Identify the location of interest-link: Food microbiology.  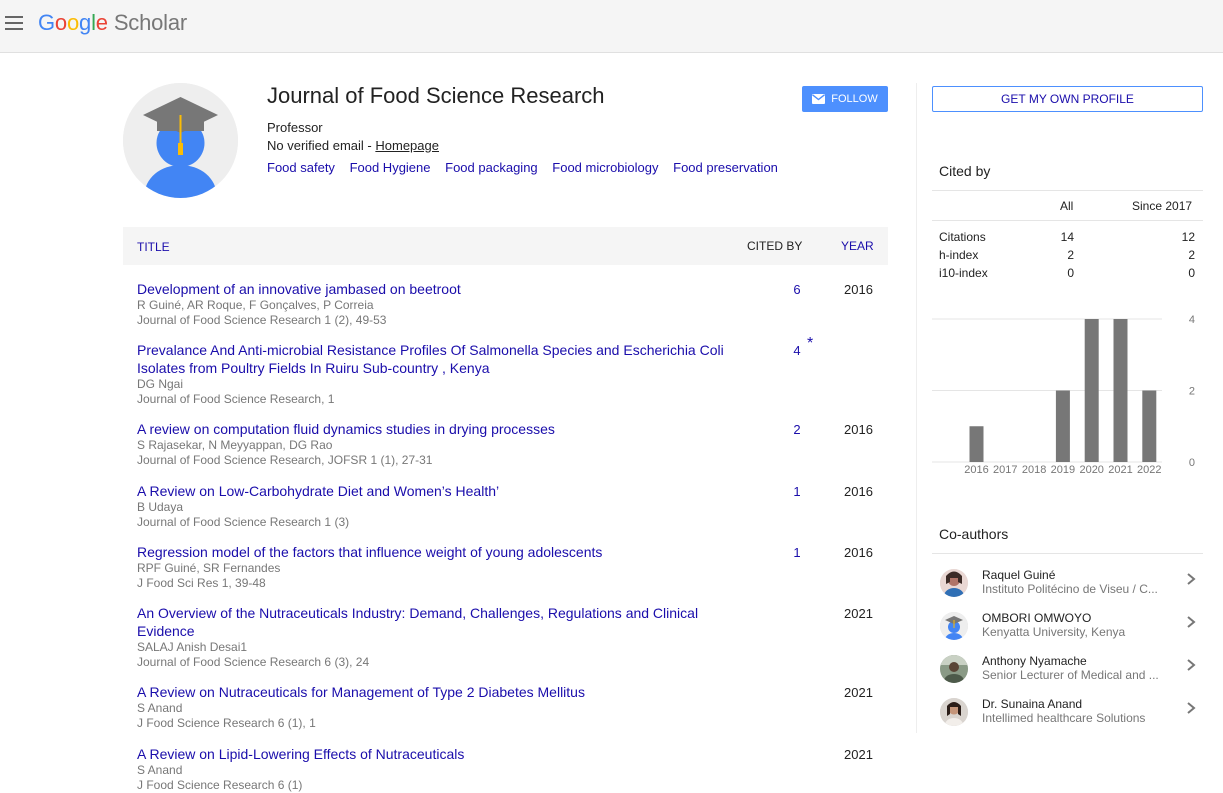
(605, 167).